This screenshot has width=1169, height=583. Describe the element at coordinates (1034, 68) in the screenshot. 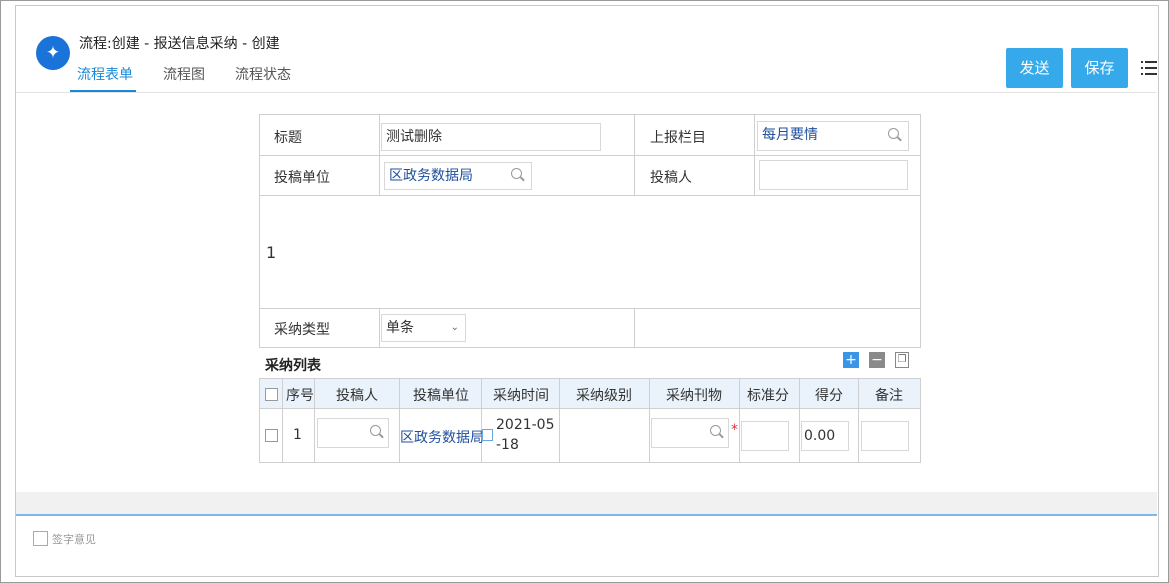

I see `send-button: 发送` at that location.